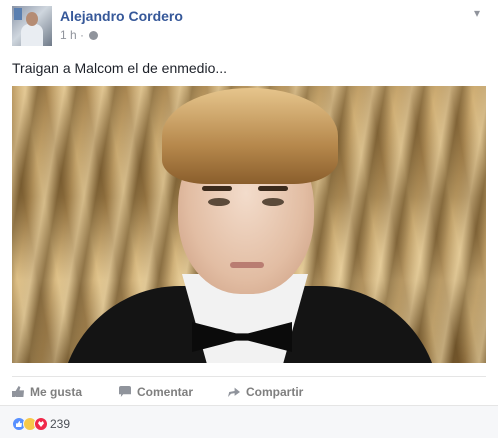  I want to click on share-button: Compartir, so click(265, 392).